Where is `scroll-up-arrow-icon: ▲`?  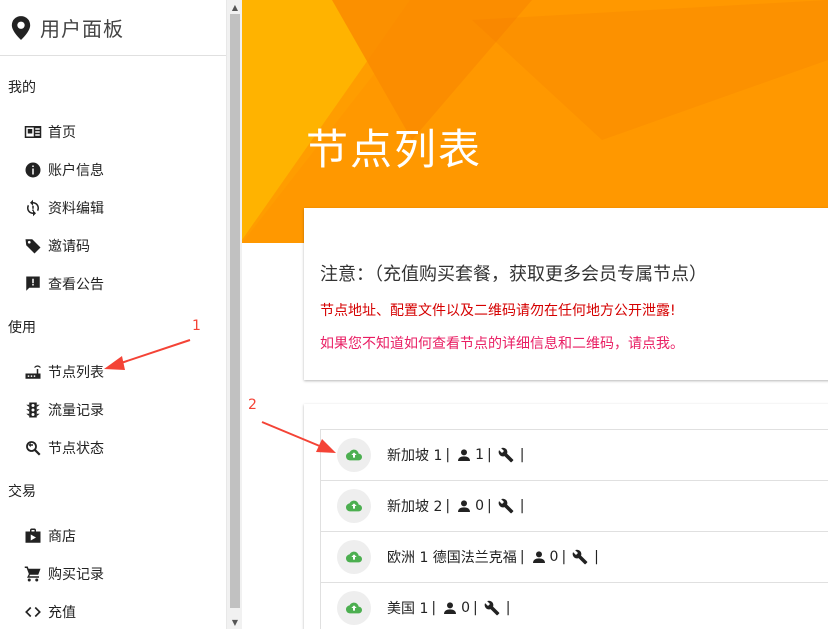
scroll-up-arrow-icon: ▲ is located at coordinates (235, 7).